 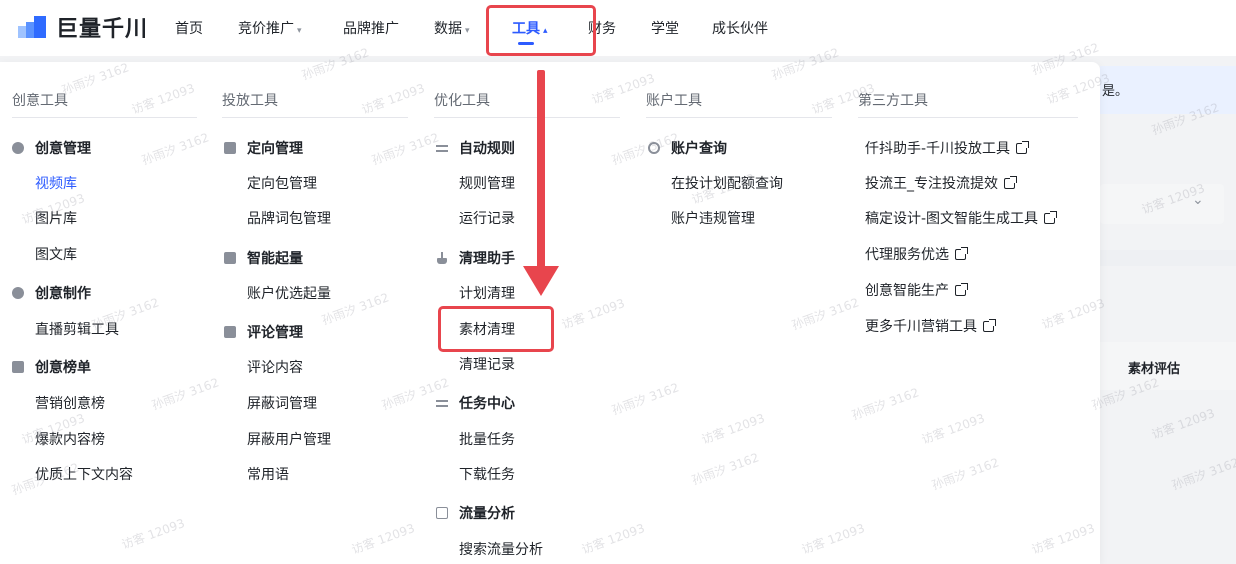 I want to click on divider-strip, so click(x=1168, y=258).